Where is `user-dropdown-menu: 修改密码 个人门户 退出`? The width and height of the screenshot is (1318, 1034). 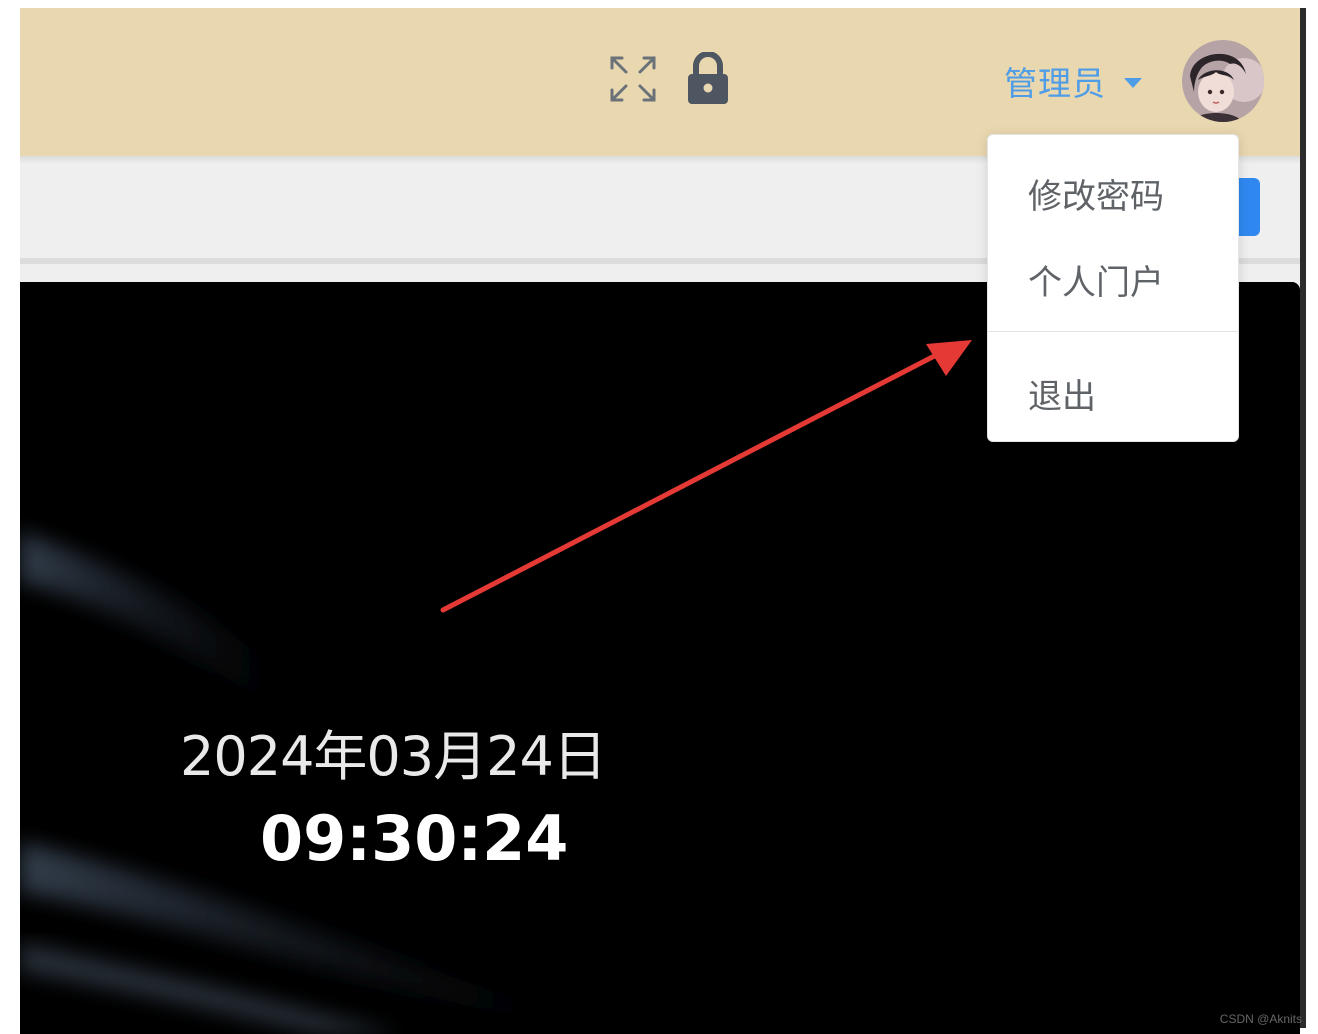 user-dropdown-menu: 修改密码 个人门户 退出 is located at coordinates (1113, 288).